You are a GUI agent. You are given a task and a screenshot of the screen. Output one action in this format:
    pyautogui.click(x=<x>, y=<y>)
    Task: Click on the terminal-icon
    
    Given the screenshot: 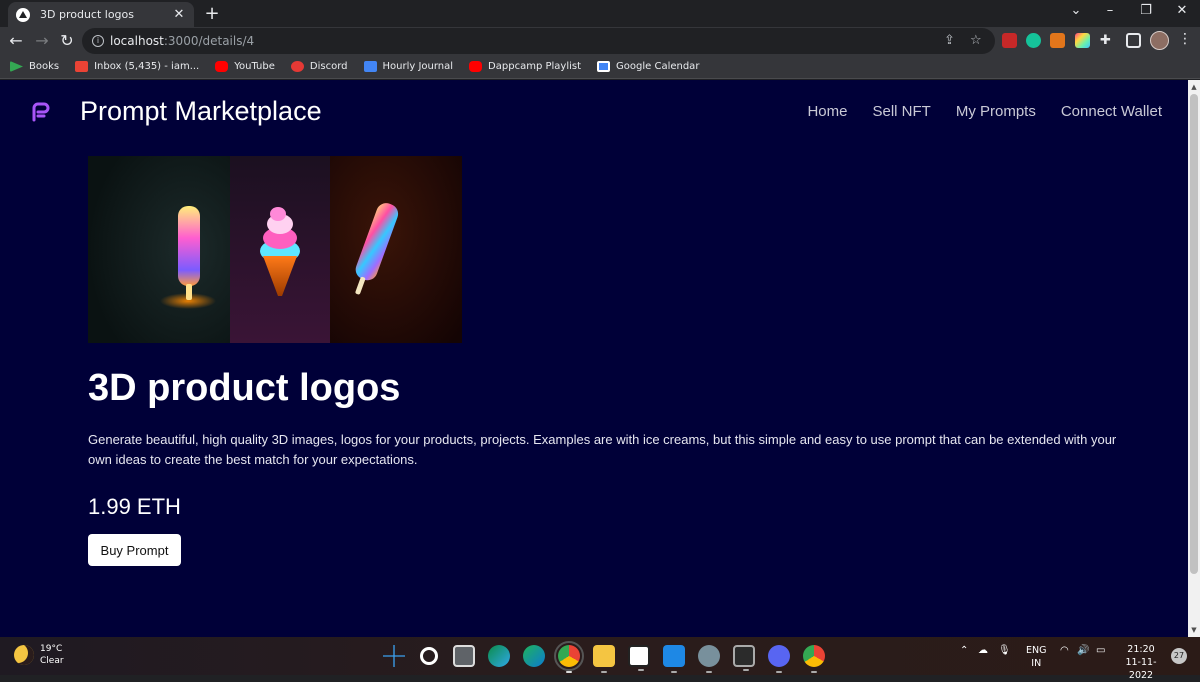 What is the action you would take?
    pyautogui.click(x=744, y=658)
    